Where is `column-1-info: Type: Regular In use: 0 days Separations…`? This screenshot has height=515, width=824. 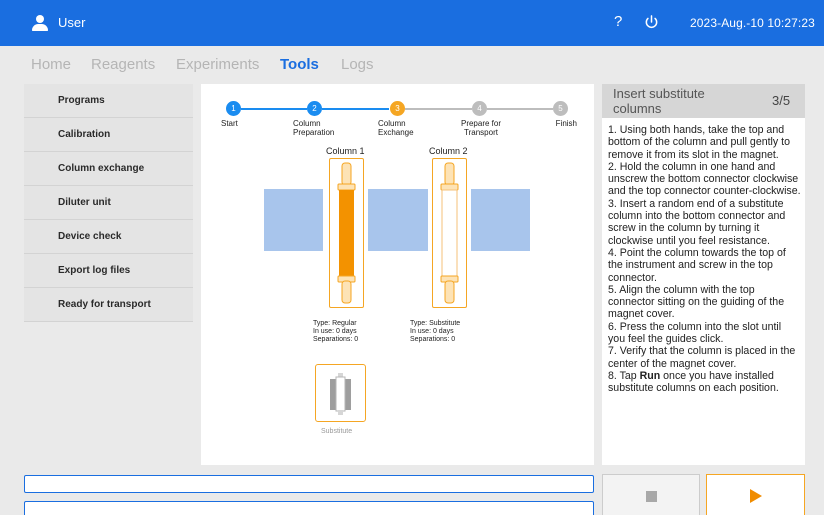
column-1-info: Type: Regular In use: 0 days Separations… is located at coordinates (335, 332).